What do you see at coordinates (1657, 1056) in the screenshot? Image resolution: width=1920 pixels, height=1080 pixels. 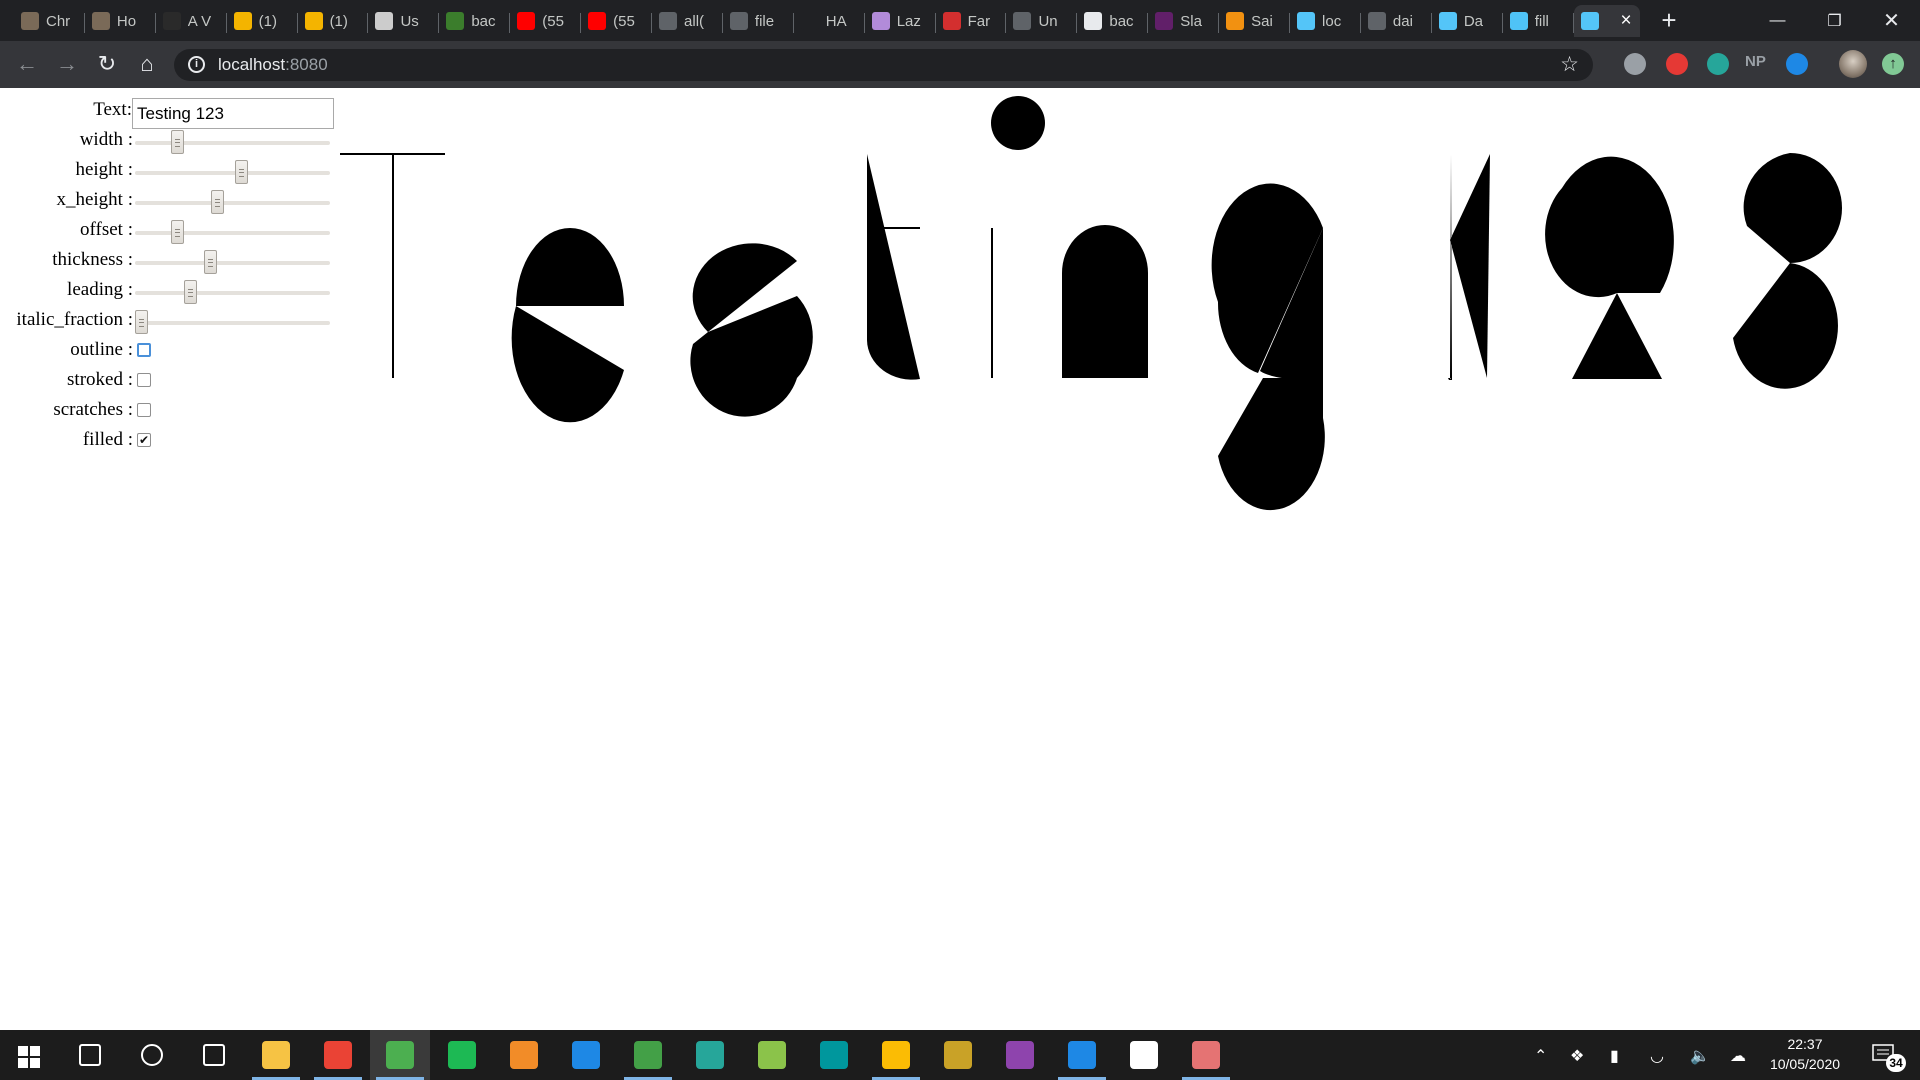 I see `wifi-icon: ◡` at bounding box center [1657, 1056].